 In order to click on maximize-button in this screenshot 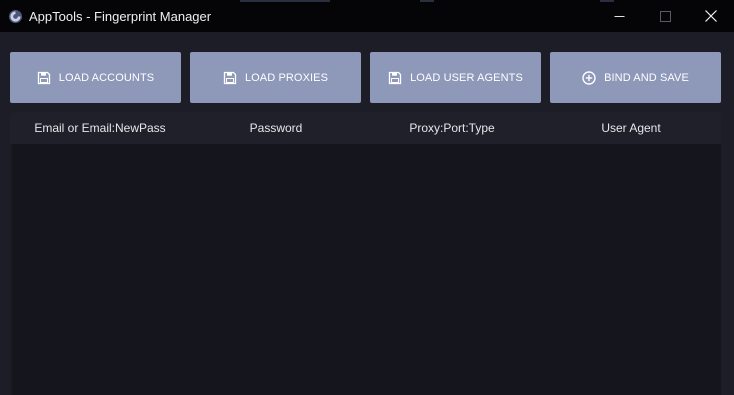, I will do `click(665, 16)`.